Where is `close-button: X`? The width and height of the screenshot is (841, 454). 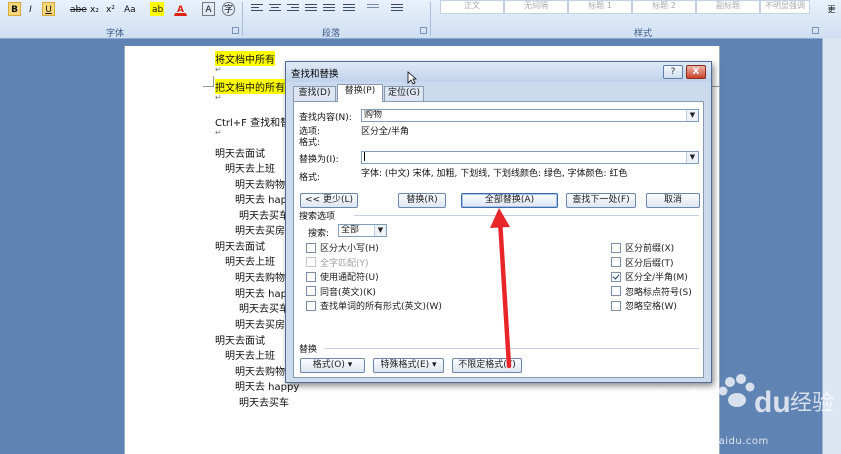 close-button: X is located at coordinates (696, 72).